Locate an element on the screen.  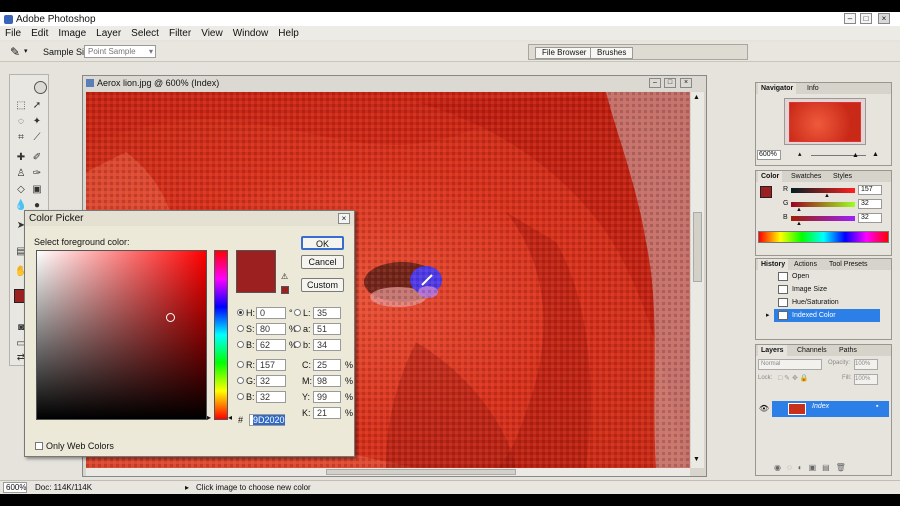
saturation-row: S: is located at coordinates (246, 329).